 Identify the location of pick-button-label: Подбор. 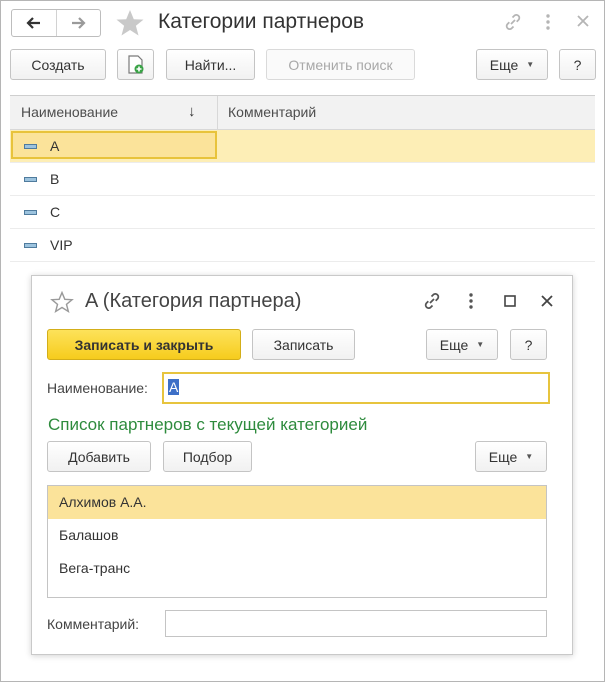
(207, 456).